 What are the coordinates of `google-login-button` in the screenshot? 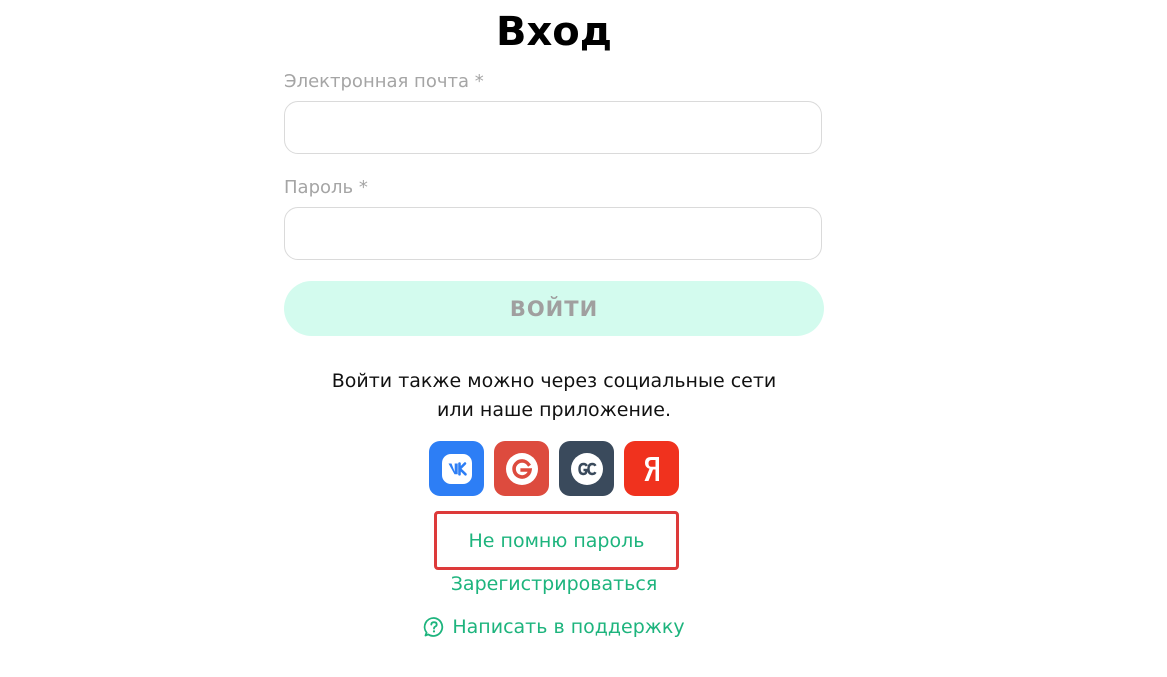 It's located at (521, 468).